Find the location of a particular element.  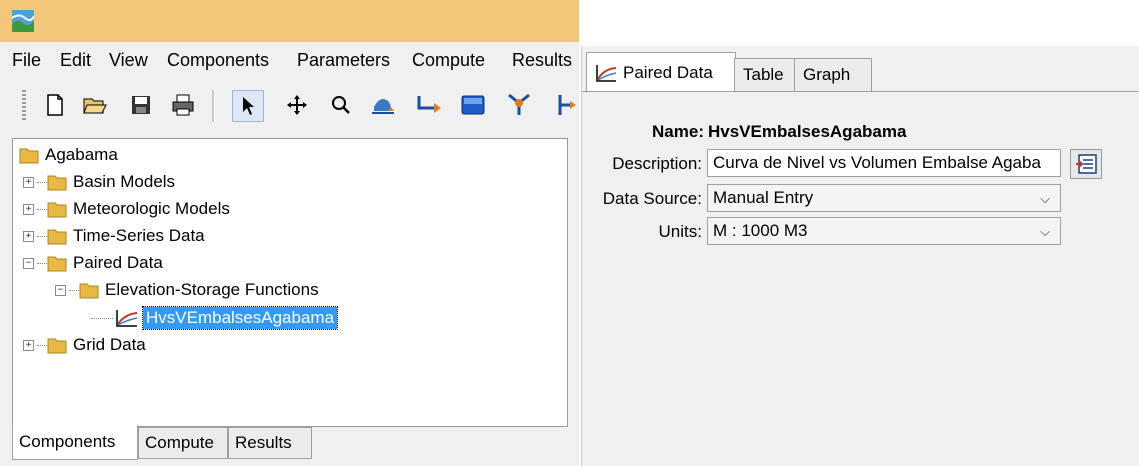

tree-item-label: Grid Data is located at coordinates (109, 344).